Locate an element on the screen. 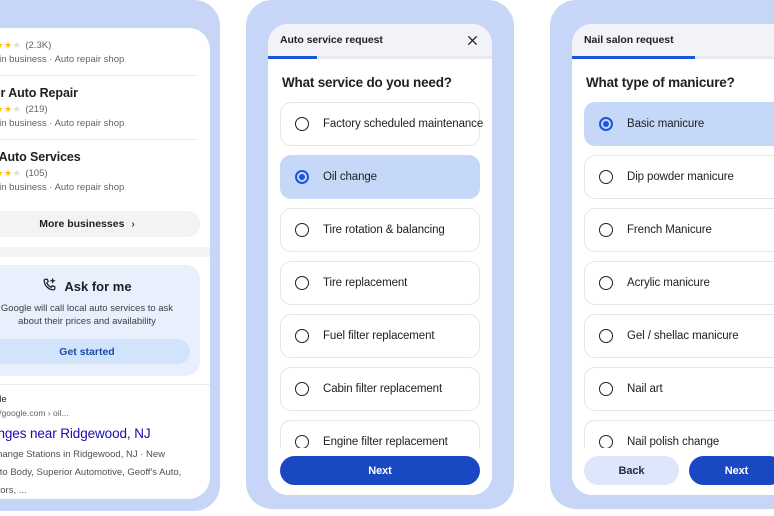 Image resolution: width=774 pixels, height=516 pixels. wizard-title: Nail salon request is located at coordinates (629, 40).